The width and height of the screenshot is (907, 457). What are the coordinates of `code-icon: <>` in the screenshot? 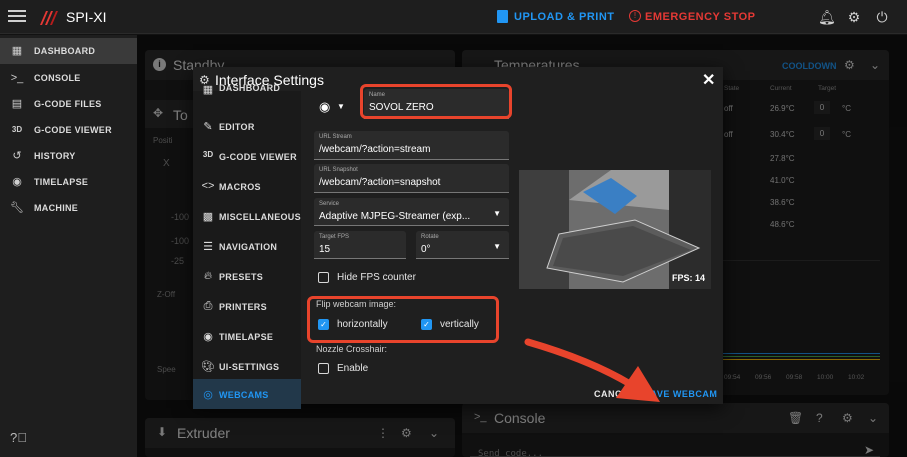 It's located at (208, 186).